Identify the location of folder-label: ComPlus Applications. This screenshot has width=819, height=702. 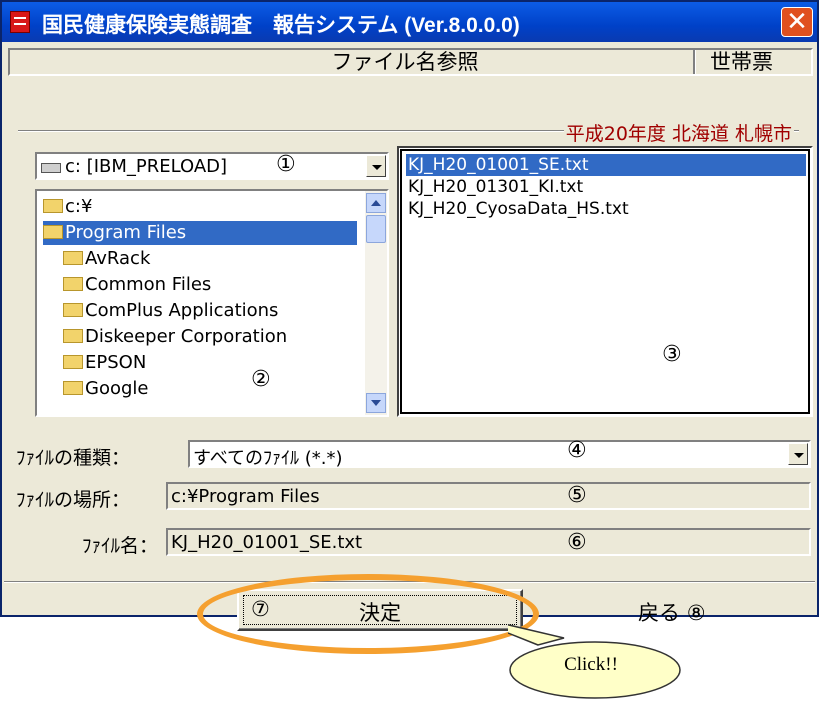
(182, 310).